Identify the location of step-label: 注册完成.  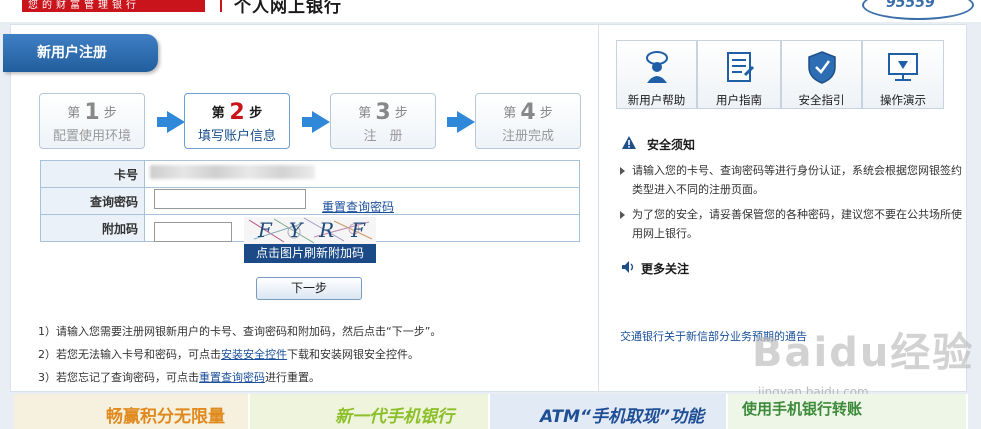
(527, 136).